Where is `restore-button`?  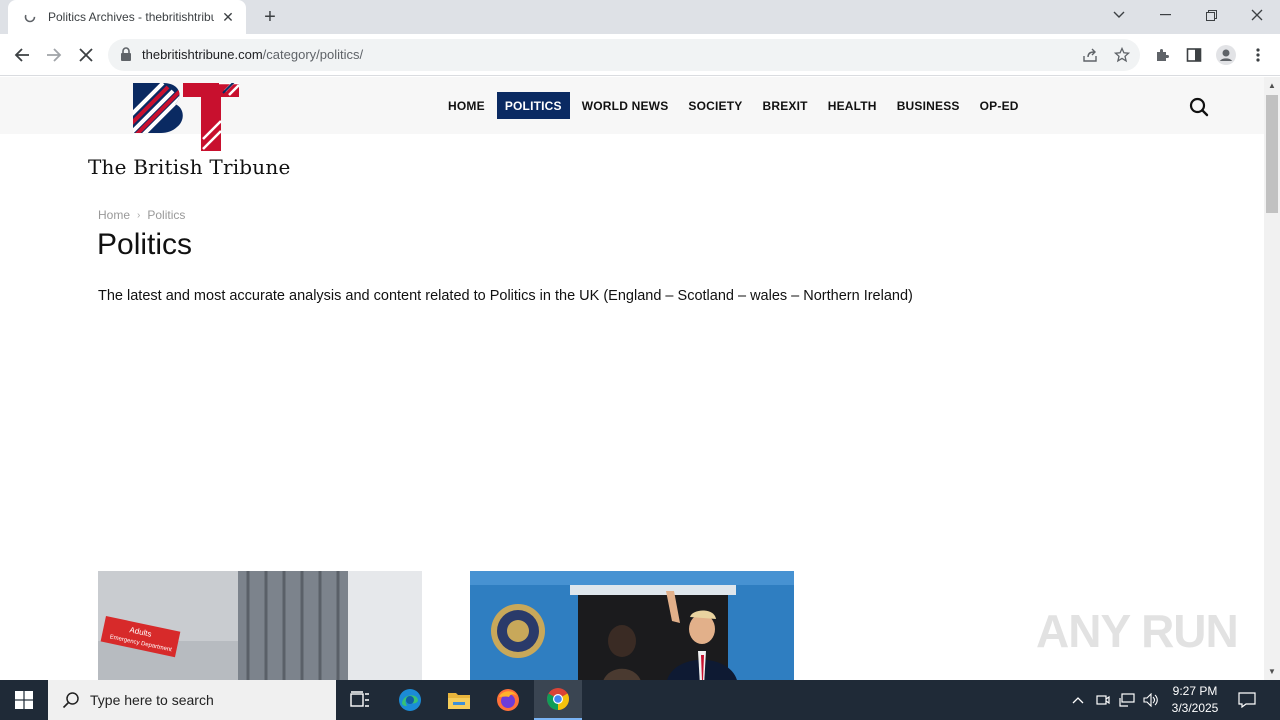
restore-button is located at coordinates (1211, 15).